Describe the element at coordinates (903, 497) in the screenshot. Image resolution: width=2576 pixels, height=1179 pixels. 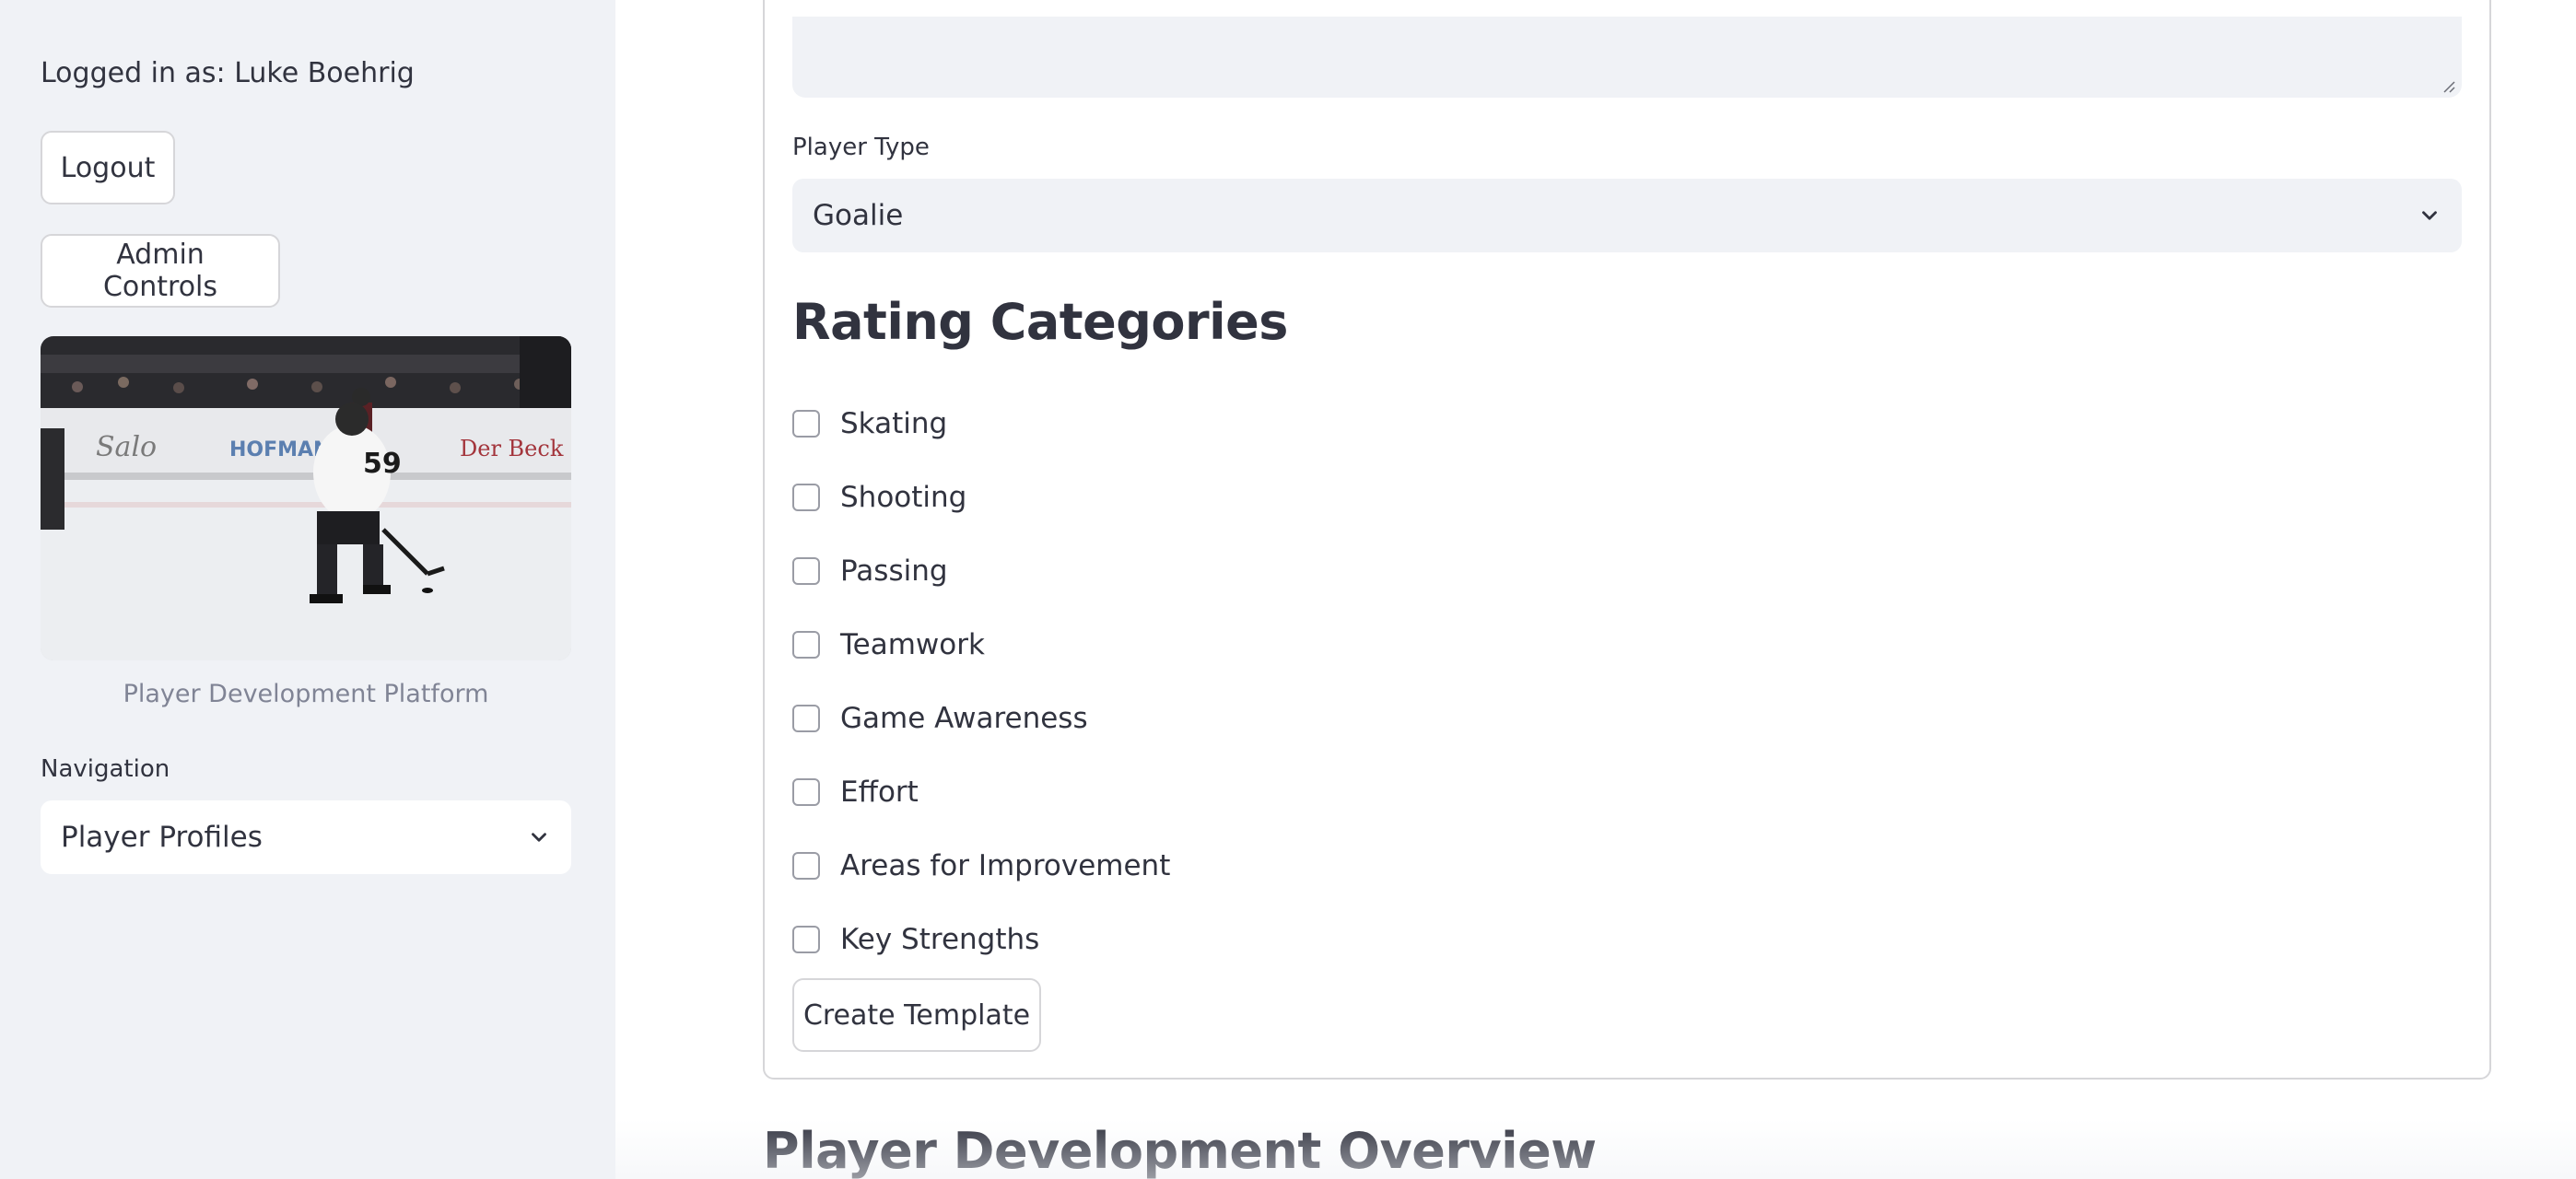
I see `checkbox-label: Shooting` at that location.